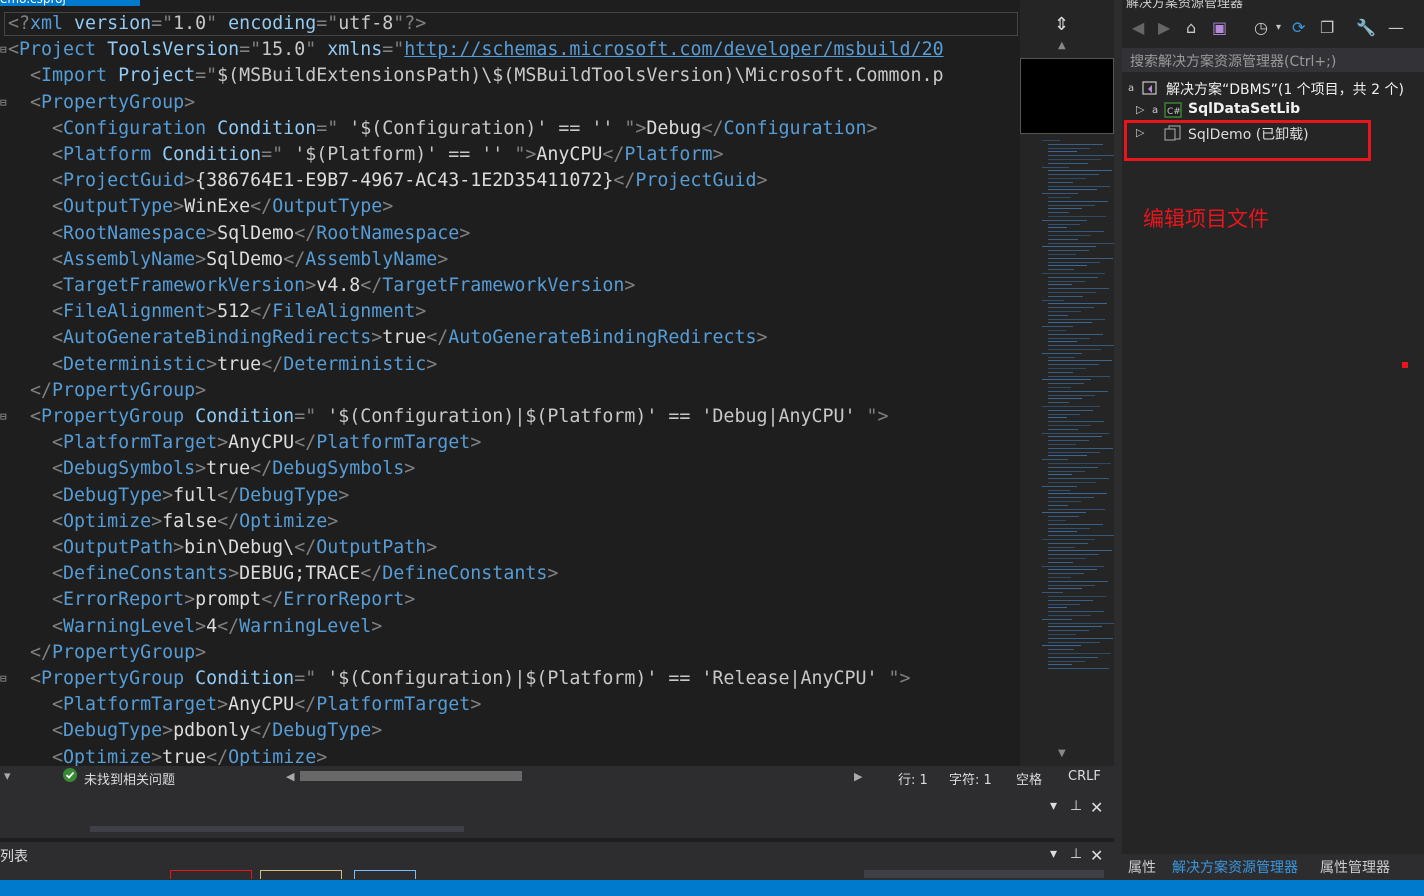  Describe the element at coordinates (101, 103) in the screenshot. I see `code-line: <PropertyGroup>` at that location.